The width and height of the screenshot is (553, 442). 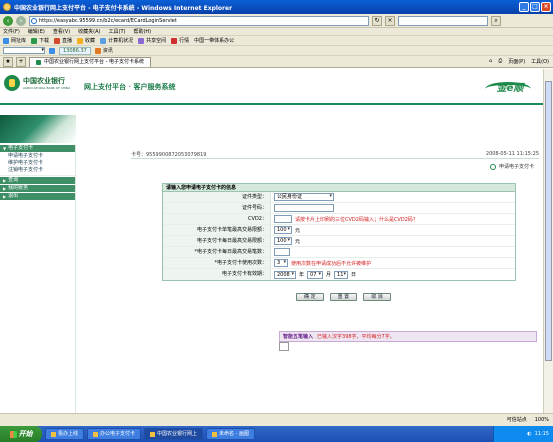 I want to click on links-item-pc-status: 计算机状况, so click(x=116, y=40).